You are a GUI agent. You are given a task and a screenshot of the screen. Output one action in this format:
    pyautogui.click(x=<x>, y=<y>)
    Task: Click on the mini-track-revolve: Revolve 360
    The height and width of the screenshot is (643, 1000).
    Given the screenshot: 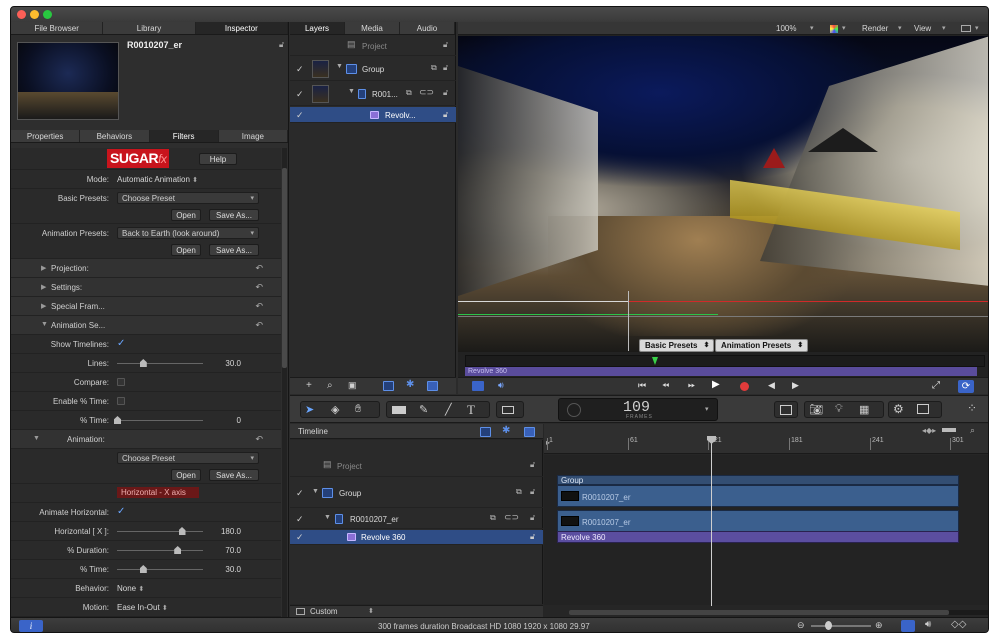 What is the action you would take?
    pyautogui.click(x=721, y=371)
    